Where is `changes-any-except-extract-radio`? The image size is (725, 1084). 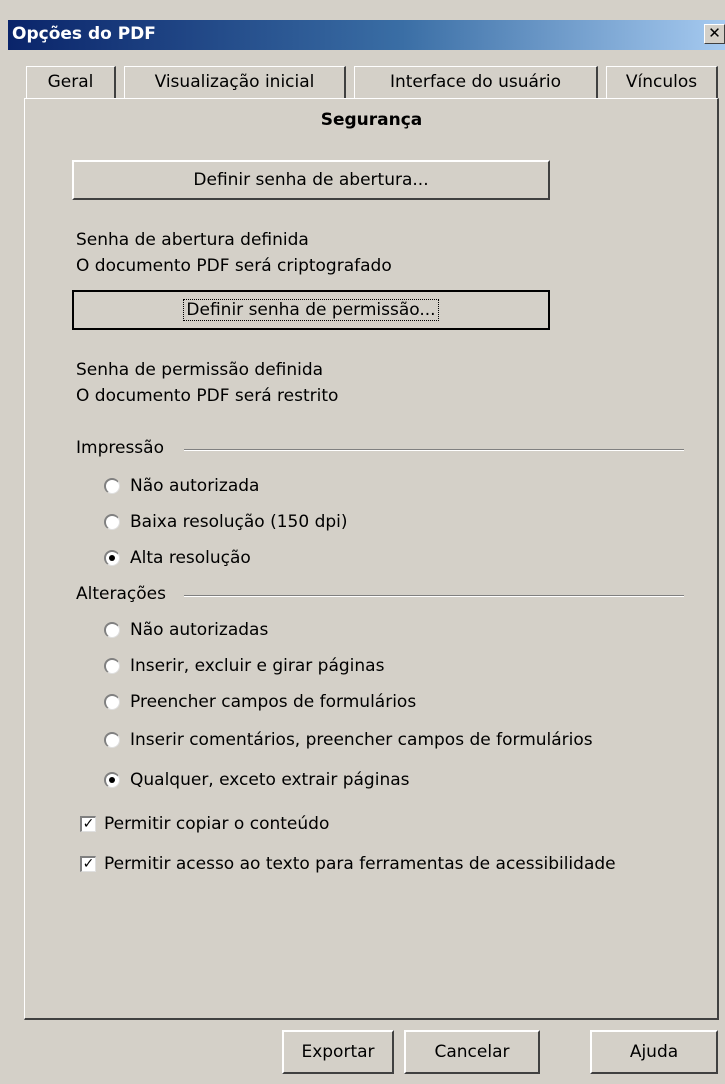 changes-any-except-extract-radio is located at coordinates (112, 780).